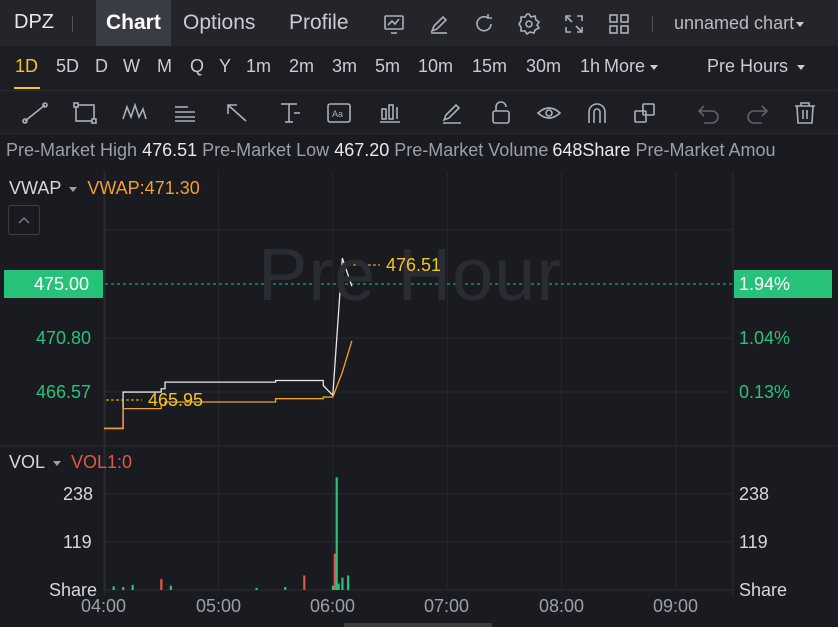  What do you see at coordinates (26, 66) in the screenshot?
I see `timeframe-1d: 1D` at bounding box center [26, 66].